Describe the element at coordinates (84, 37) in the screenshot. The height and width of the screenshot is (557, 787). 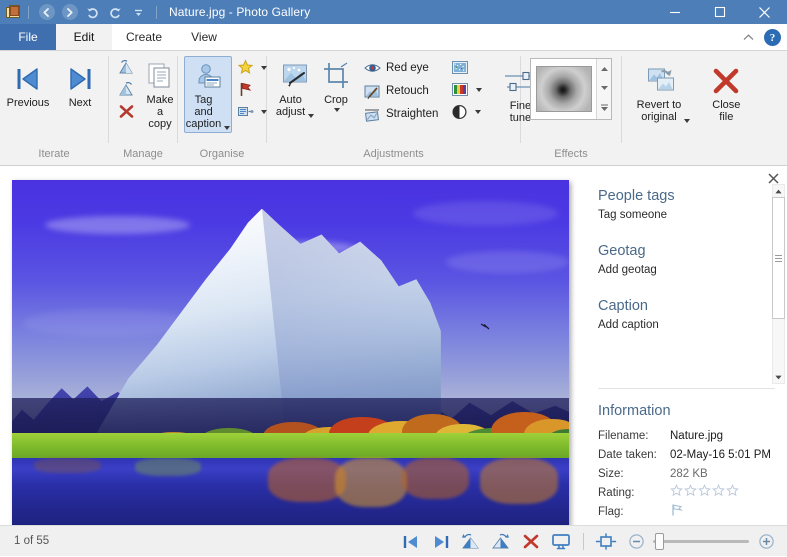
I see `tab-edit: Edit` at that location.